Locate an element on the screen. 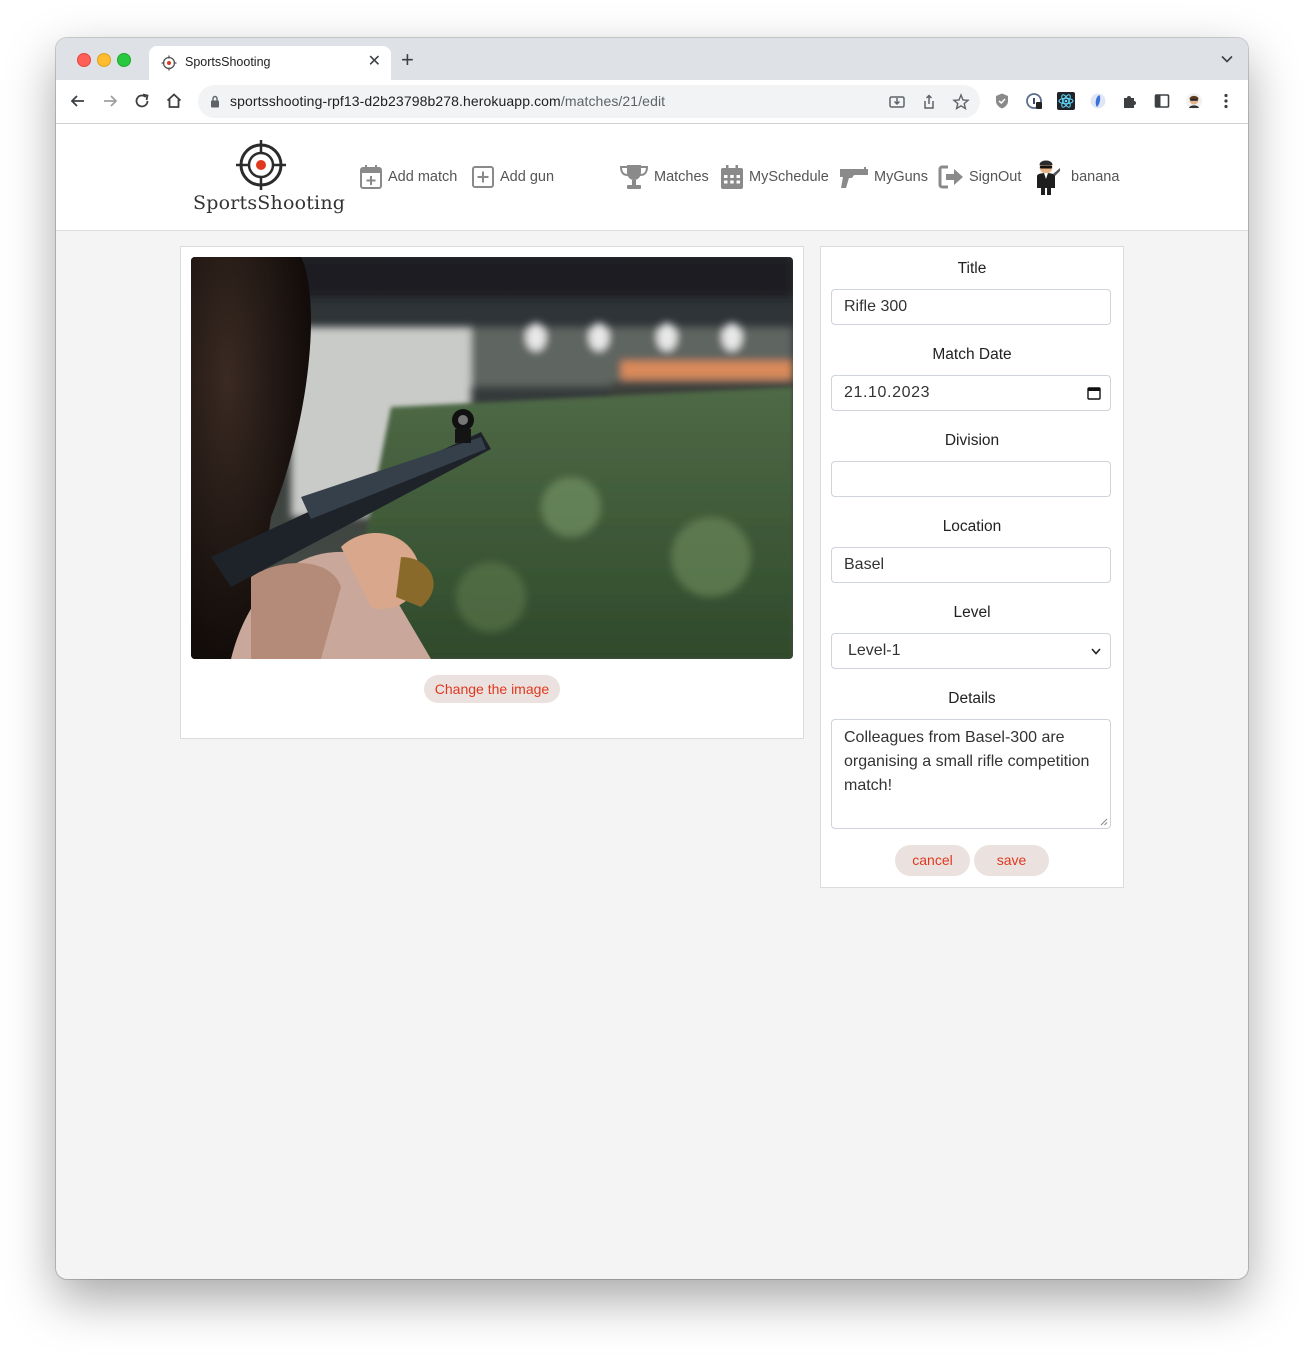  user-avatar-icon is located at coordinates (1048, 177).